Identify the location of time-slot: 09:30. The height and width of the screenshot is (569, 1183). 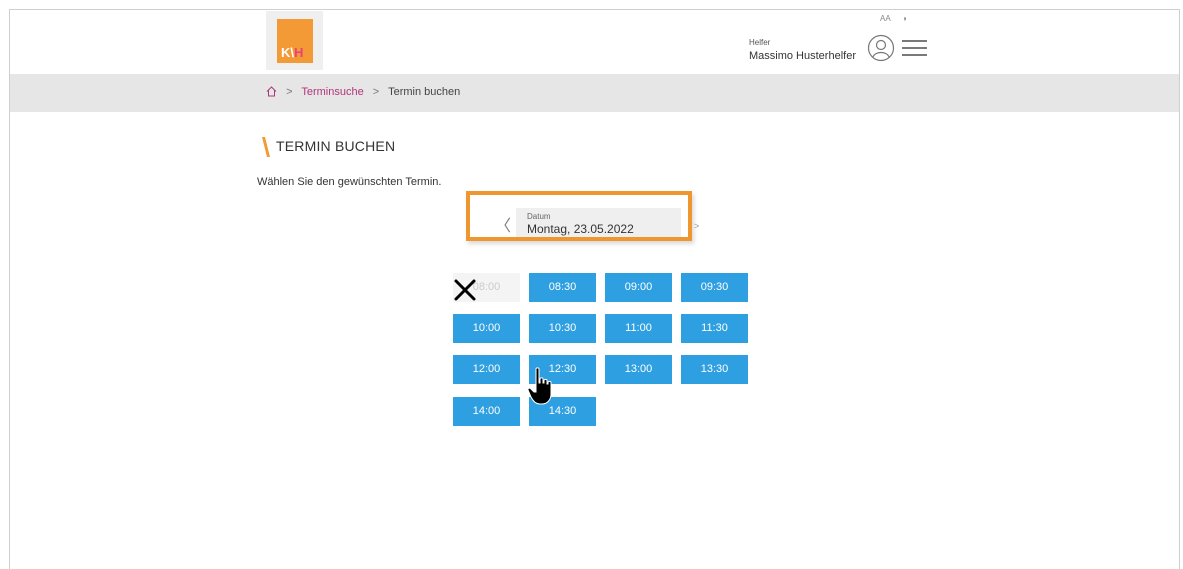
(714, 287).